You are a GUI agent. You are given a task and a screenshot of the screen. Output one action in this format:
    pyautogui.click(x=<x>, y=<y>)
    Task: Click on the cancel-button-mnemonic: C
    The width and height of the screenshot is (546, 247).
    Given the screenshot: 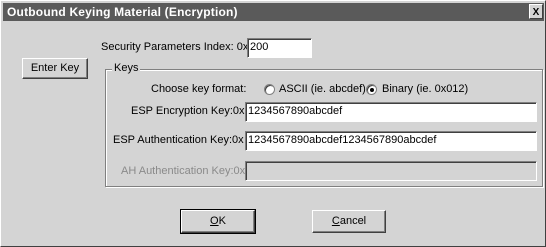 What is the action you would take?
    pyautogui.click(x=335, y=221)
    